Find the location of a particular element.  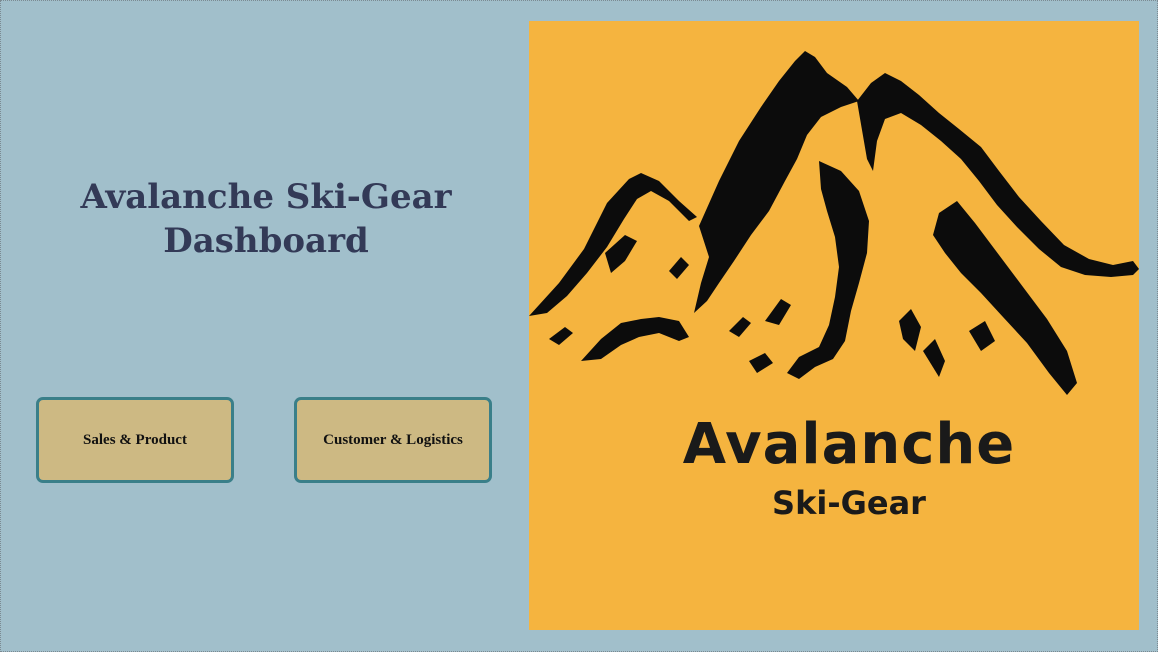

sales-product-button: Sales & Product is located at coordinates (135, 440).